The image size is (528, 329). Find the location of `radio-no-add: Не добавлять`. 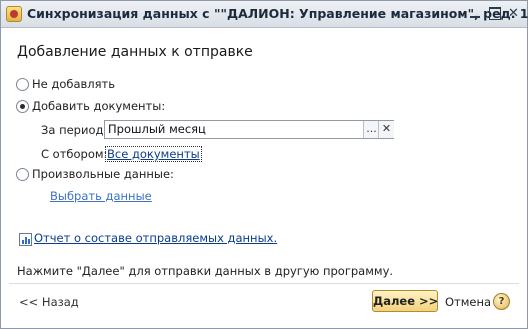

radio-no-add: Не добавлять is located at coordinates (65, 84).